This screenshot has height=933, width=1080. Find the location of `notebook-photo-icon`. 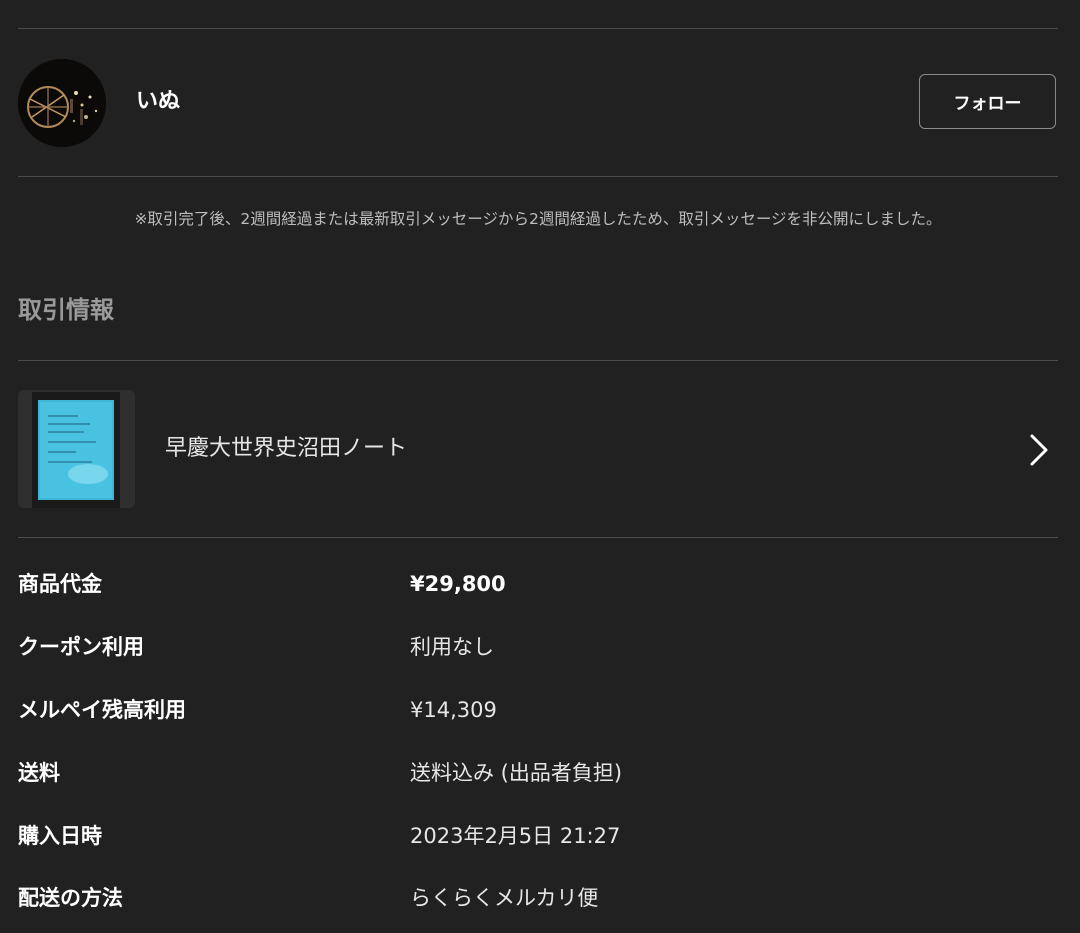

notebook-photo-icon is located at coordinates (76, 449).